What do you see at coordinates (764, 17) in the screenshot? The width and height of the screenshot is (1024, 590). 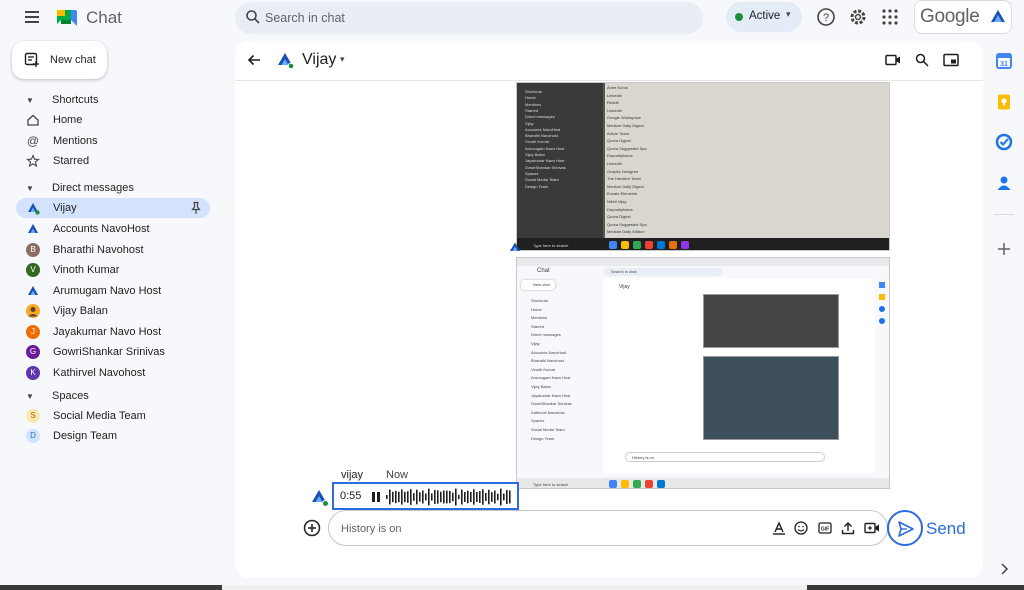 I see `status-selector: Active ▾` at bounding box center [764, 17].